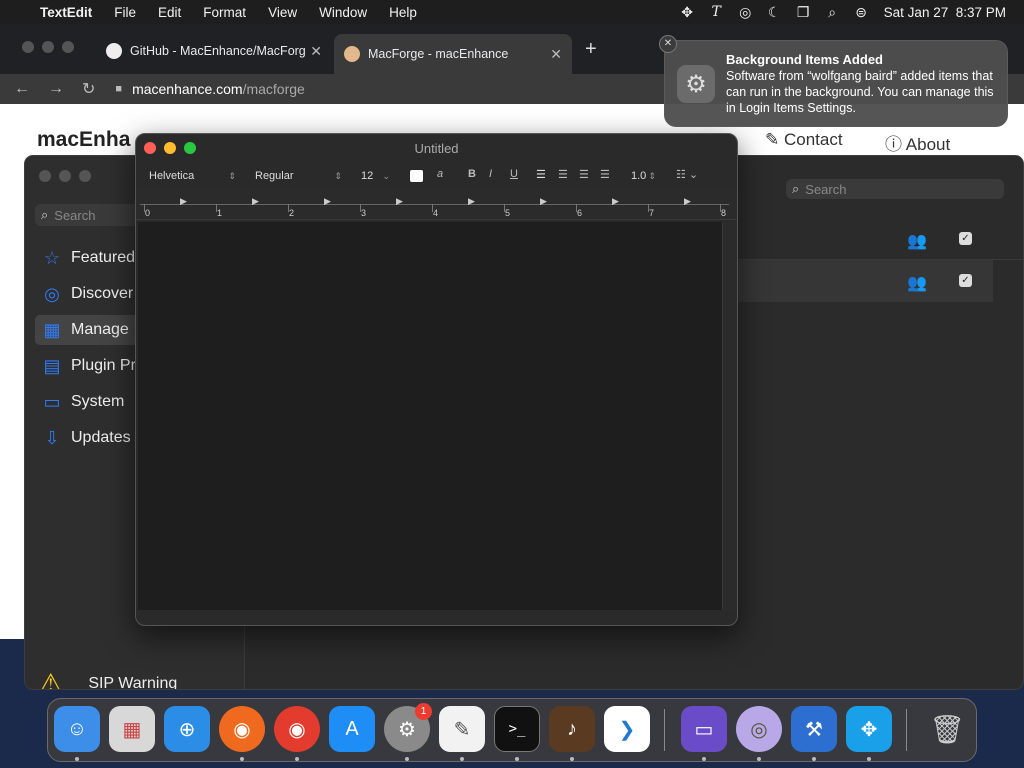  Describe the element at coordinates (88, 89) in the screenshot. I see `reload-icon: ↻` at that location.